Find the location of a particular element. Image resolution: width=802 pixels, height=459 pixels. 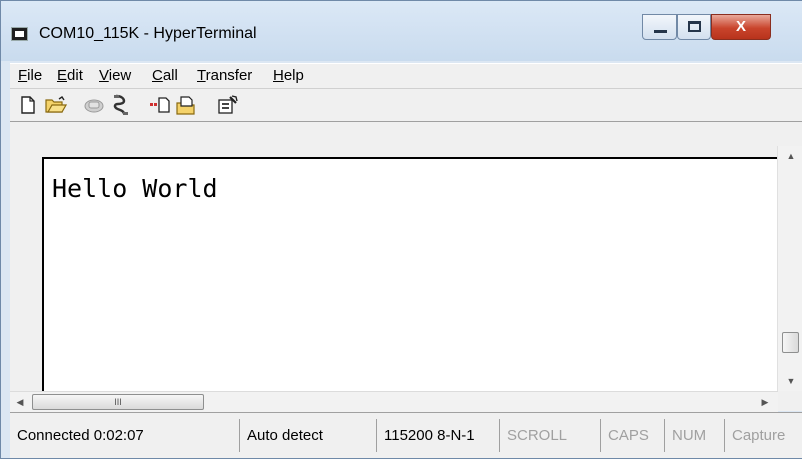

properties-icon is located at coordinates (228, 104).